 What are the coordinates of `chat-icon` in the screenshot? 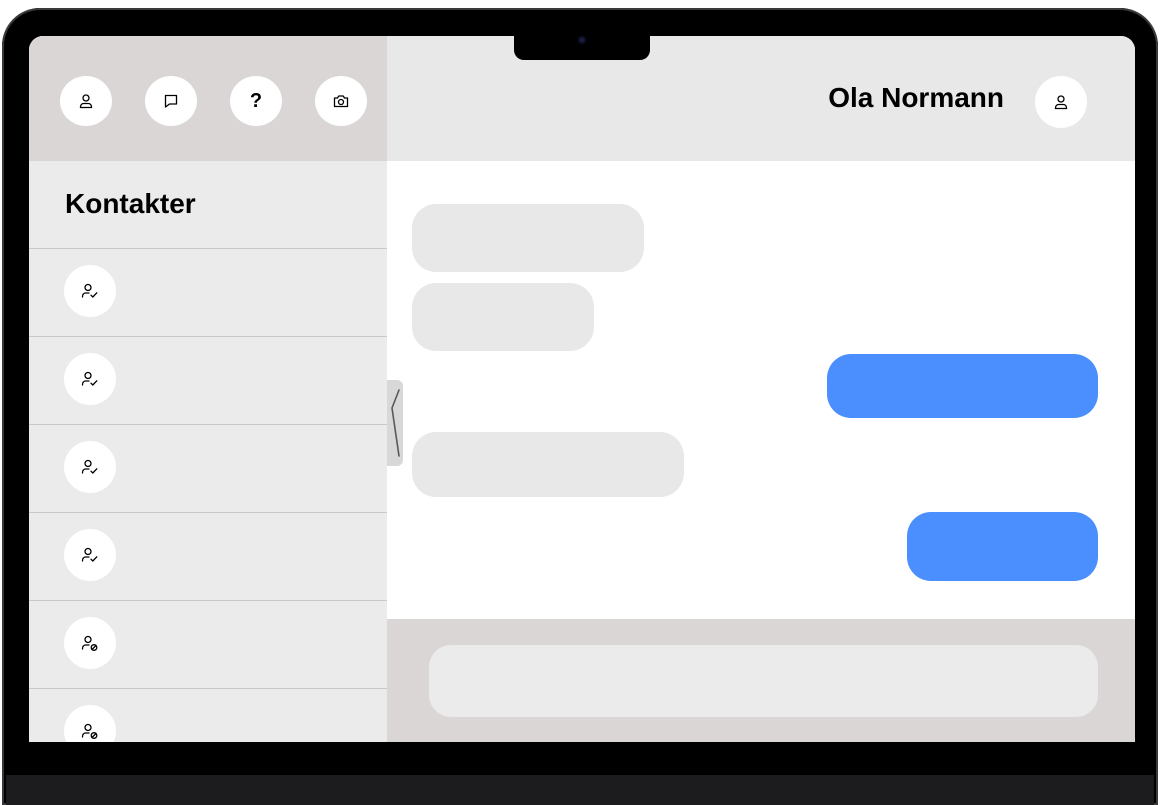 It's located at (171, 101).